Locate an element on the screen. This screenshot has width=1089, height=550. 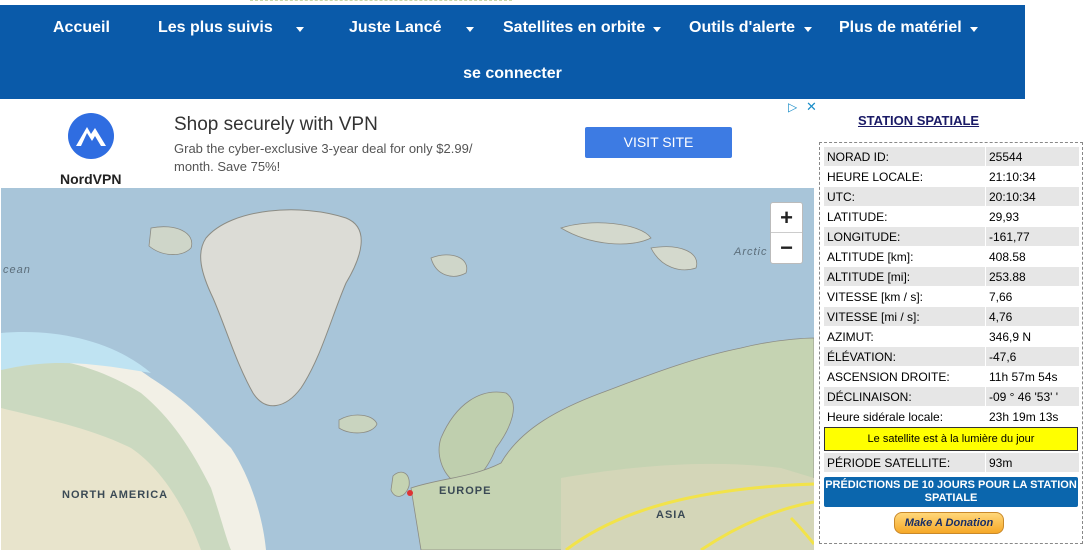
period-value: 93m is located at coordinates (1032, 462).